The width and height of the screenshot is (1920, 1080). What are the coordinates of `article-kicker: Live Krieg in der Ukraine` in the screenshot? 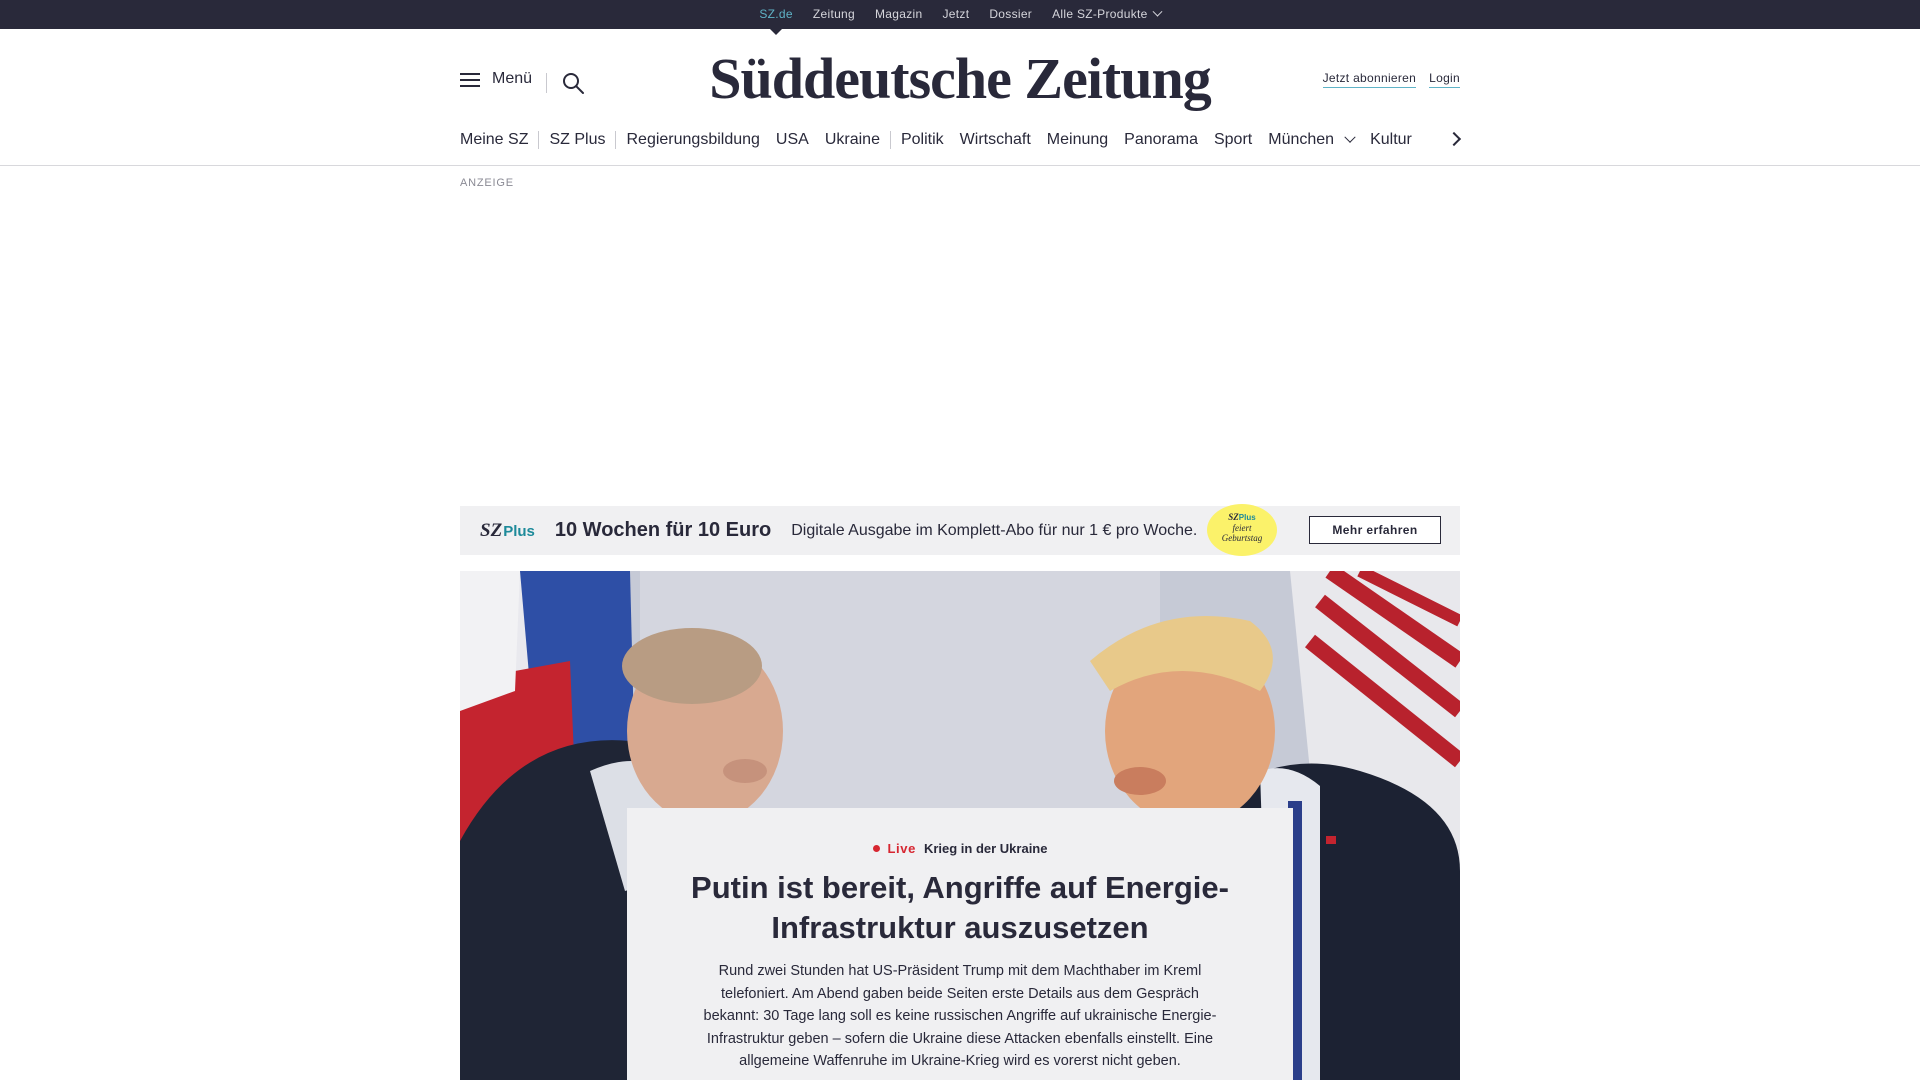 It's located at (960, 848).